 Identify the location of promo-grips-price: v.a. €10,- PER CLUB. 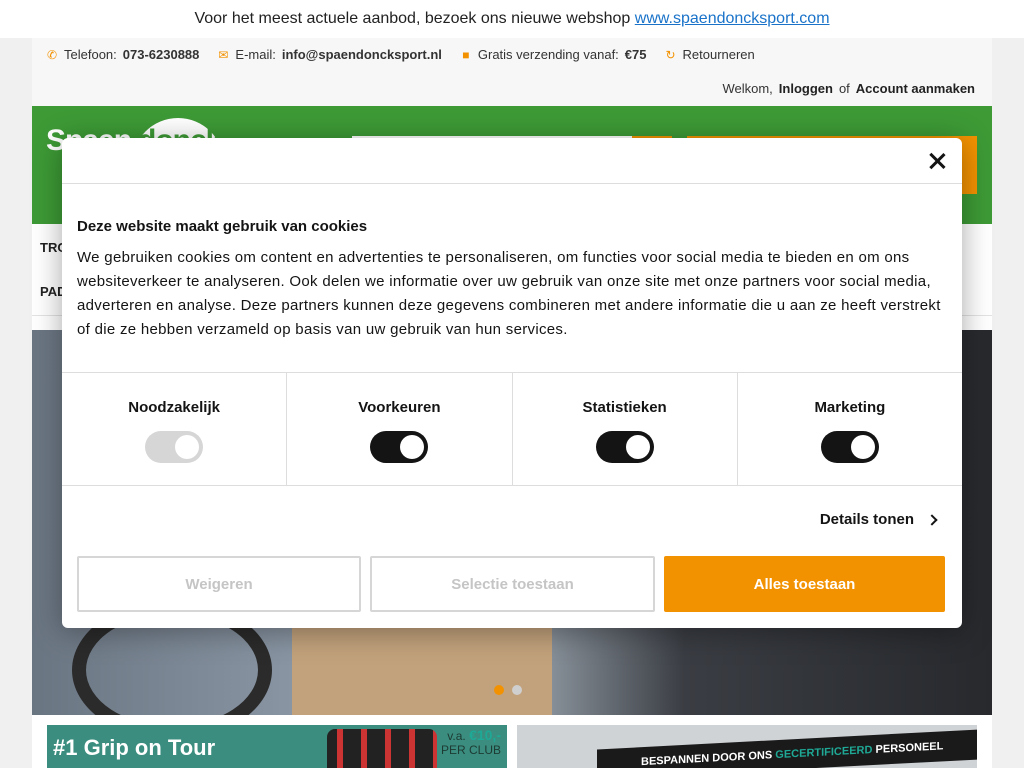
(471, 742).